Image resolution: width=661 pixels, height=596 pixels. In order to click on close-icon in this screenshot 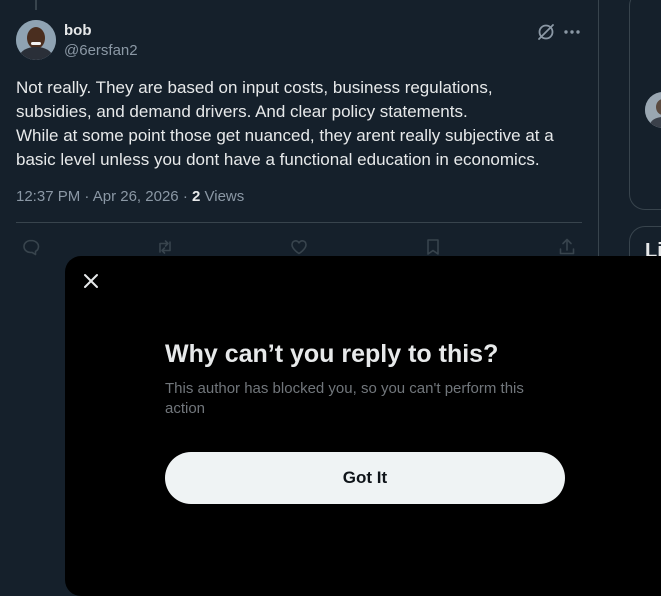, I will do `click(91, 281)`.